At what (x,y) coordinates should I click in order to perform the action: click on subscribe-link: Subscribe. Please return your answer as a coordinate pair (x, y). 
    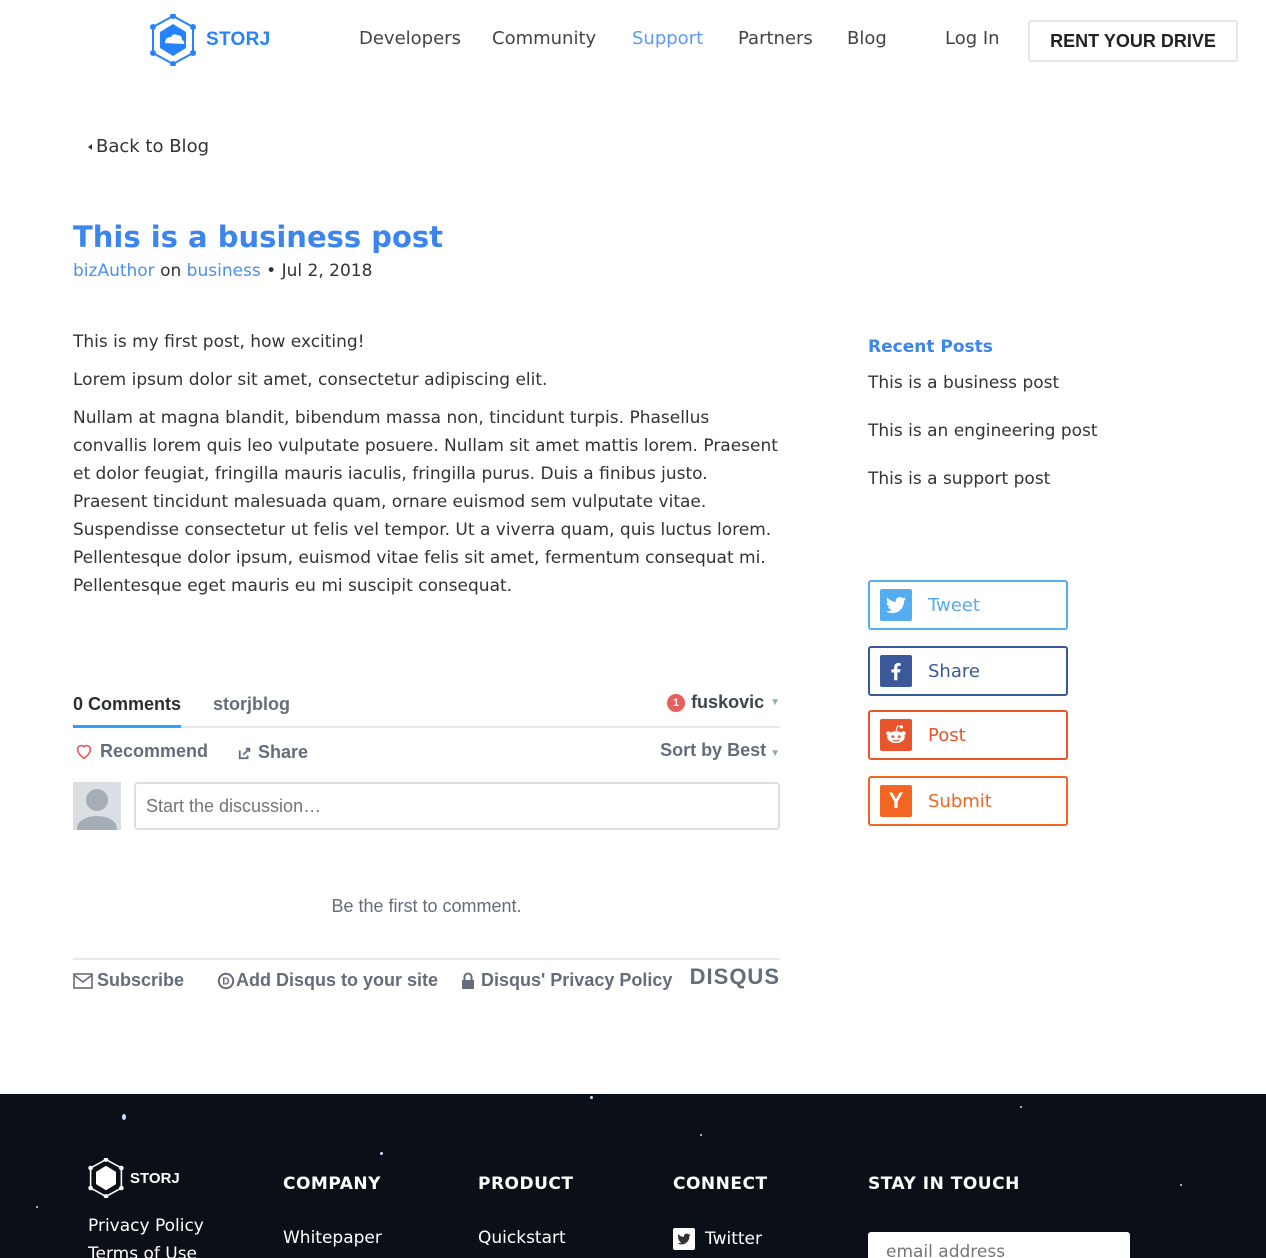
    Looking at the image, I should click on (128, 980).